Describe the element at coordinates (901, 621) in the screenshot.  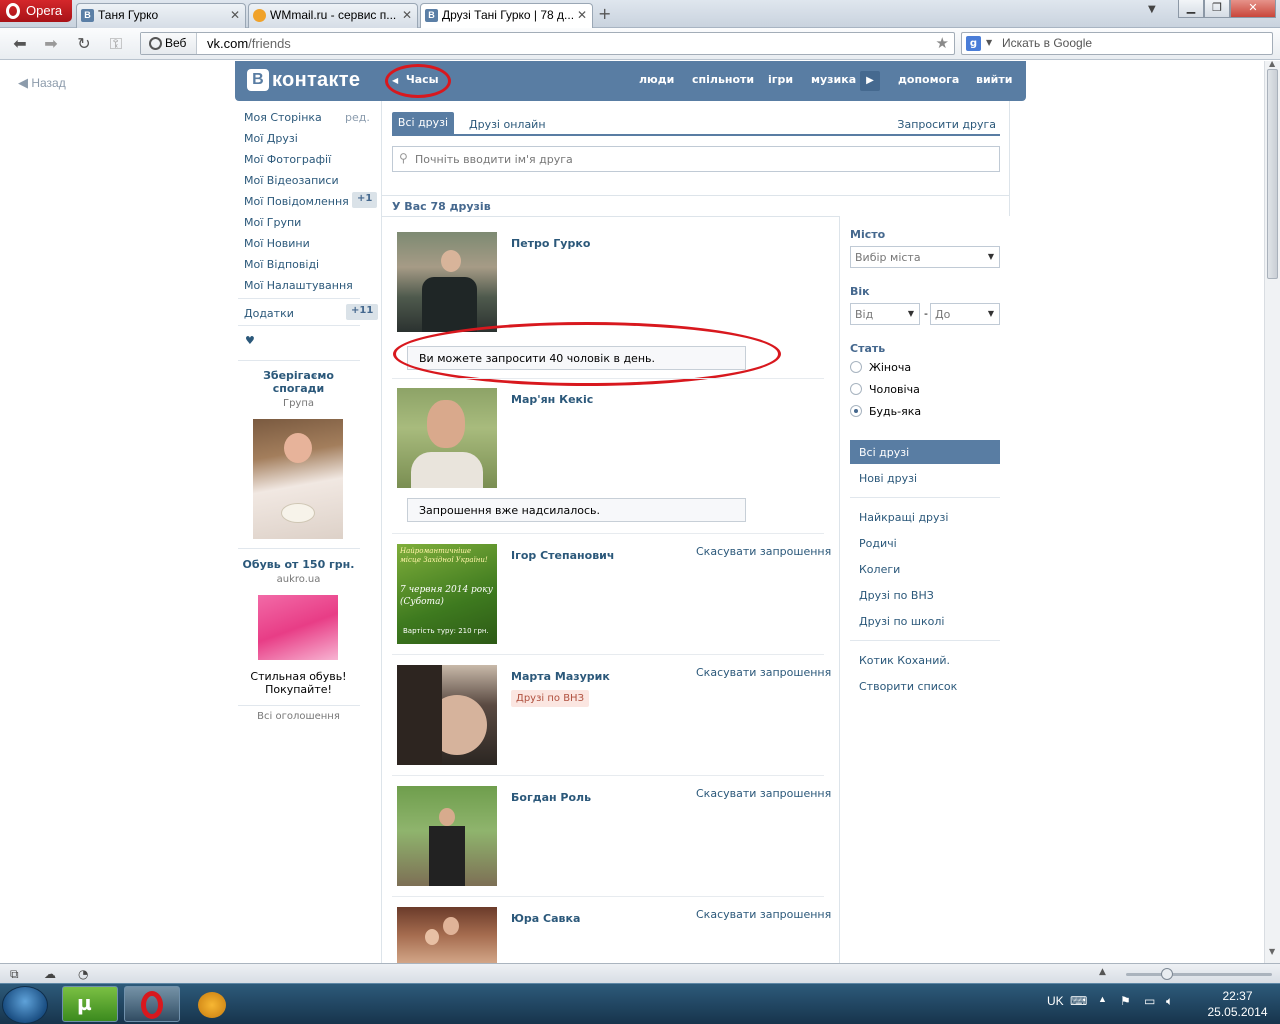
I see `list-school-friends: Друзі по школі` at that location.